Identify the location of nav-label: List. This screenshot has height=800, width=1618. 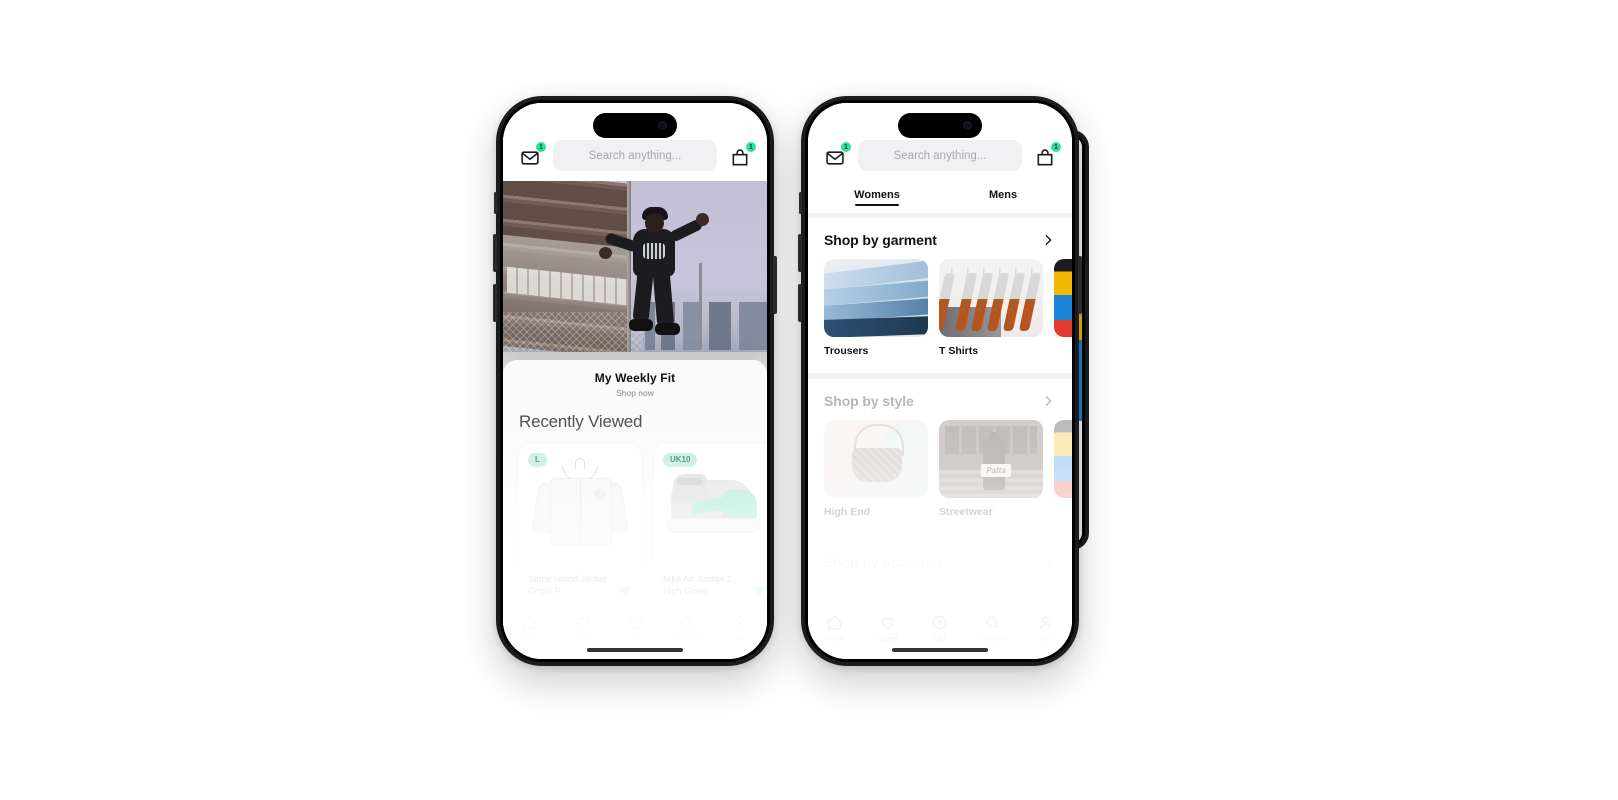
(635, 638).